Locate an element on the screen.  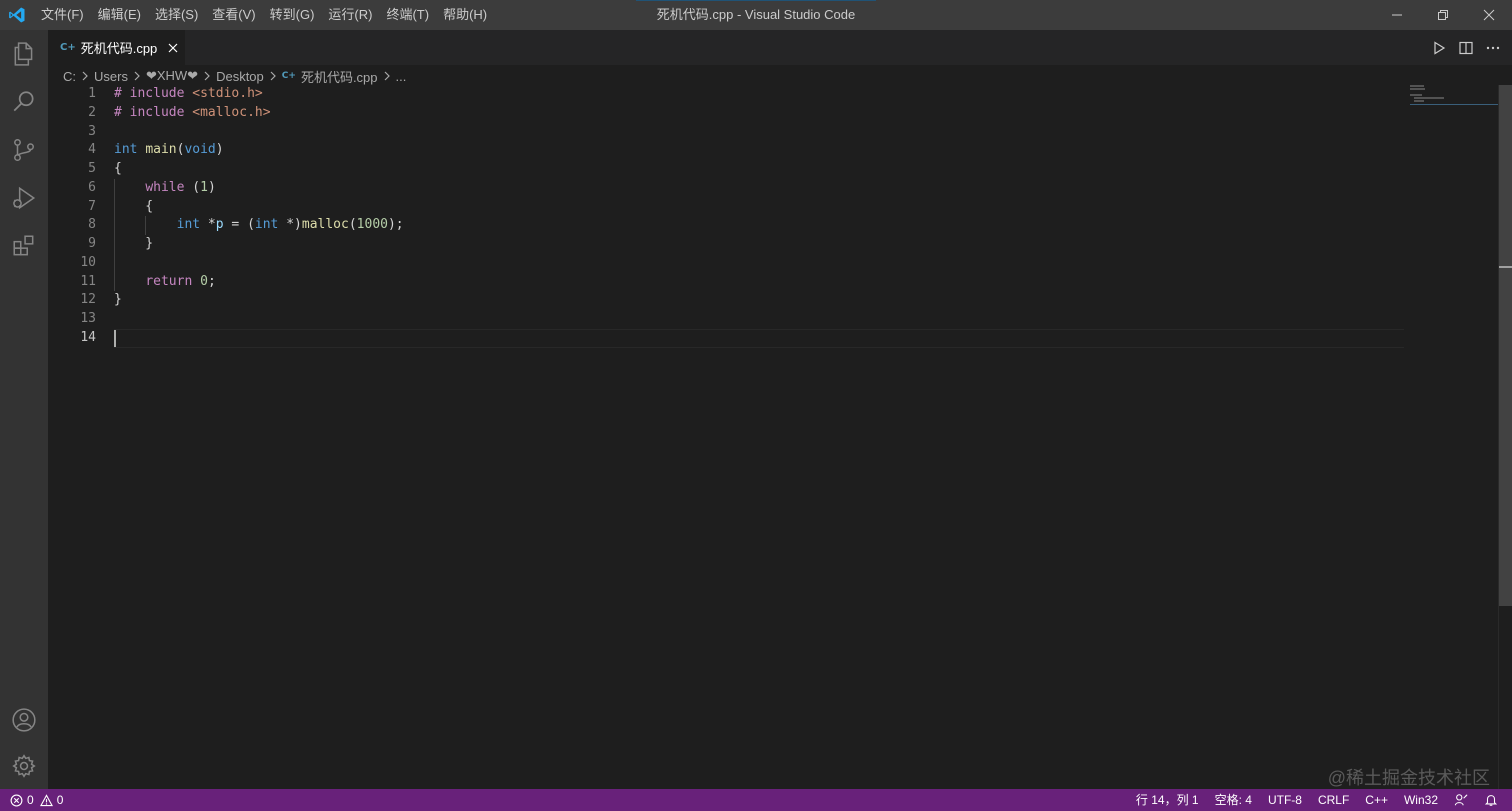
run-debug-icon is located at coordinates (24, 198).